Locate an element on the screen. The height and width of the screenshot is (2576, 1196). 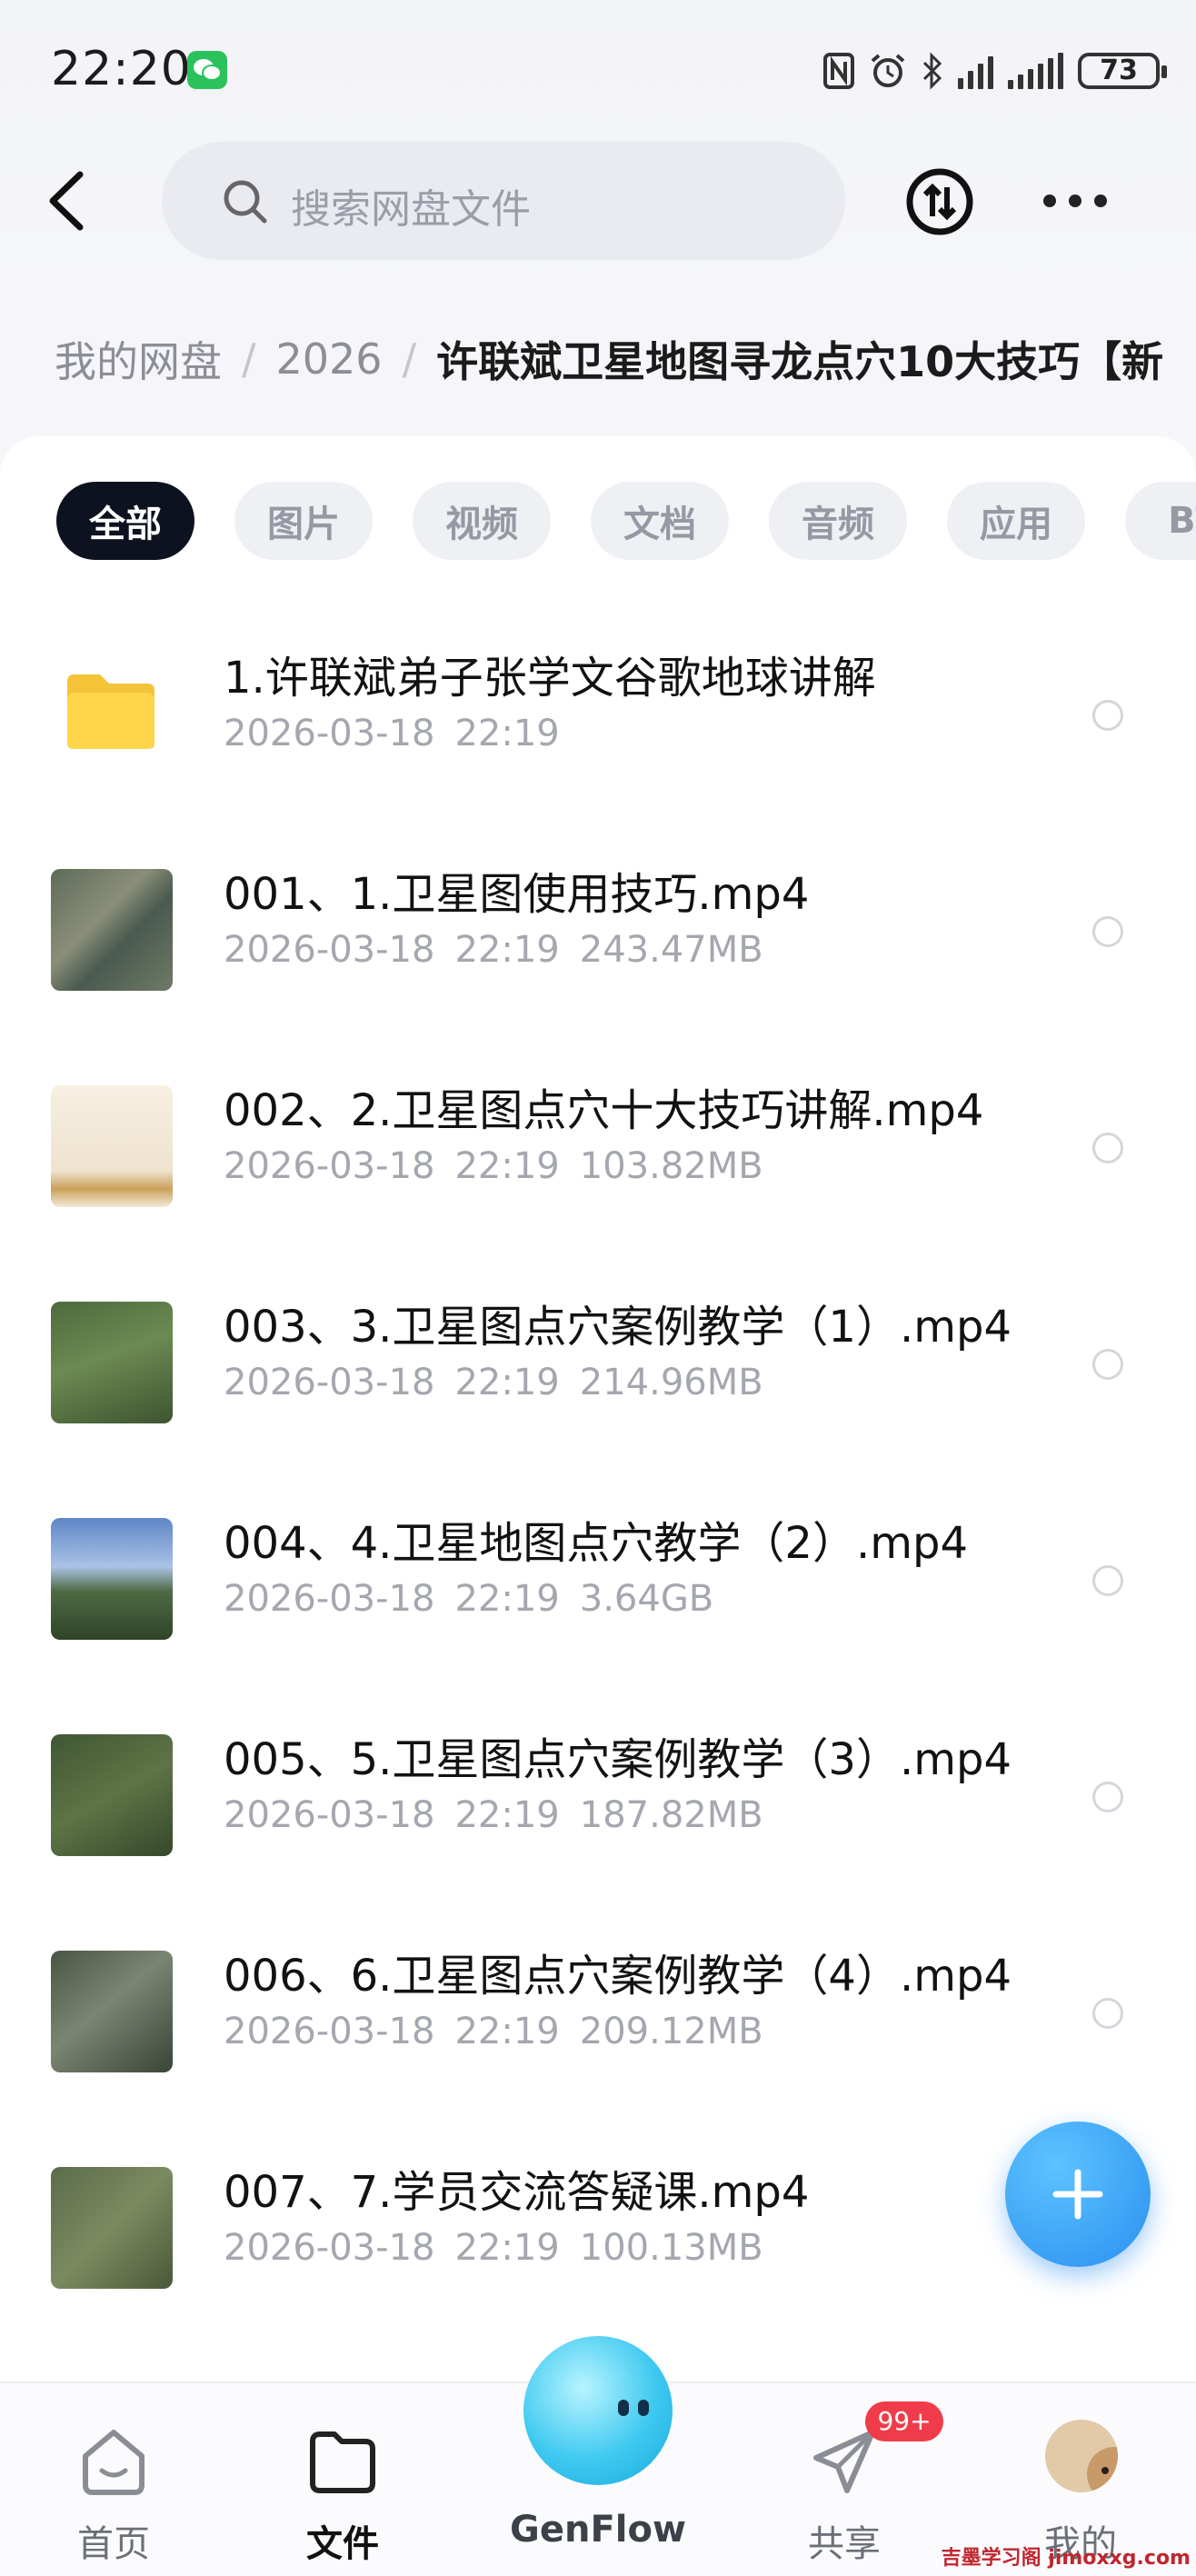
filter-tabs: 全部 图片 视频 文档 音频 应用 BT is located at coordinates (626, 521).